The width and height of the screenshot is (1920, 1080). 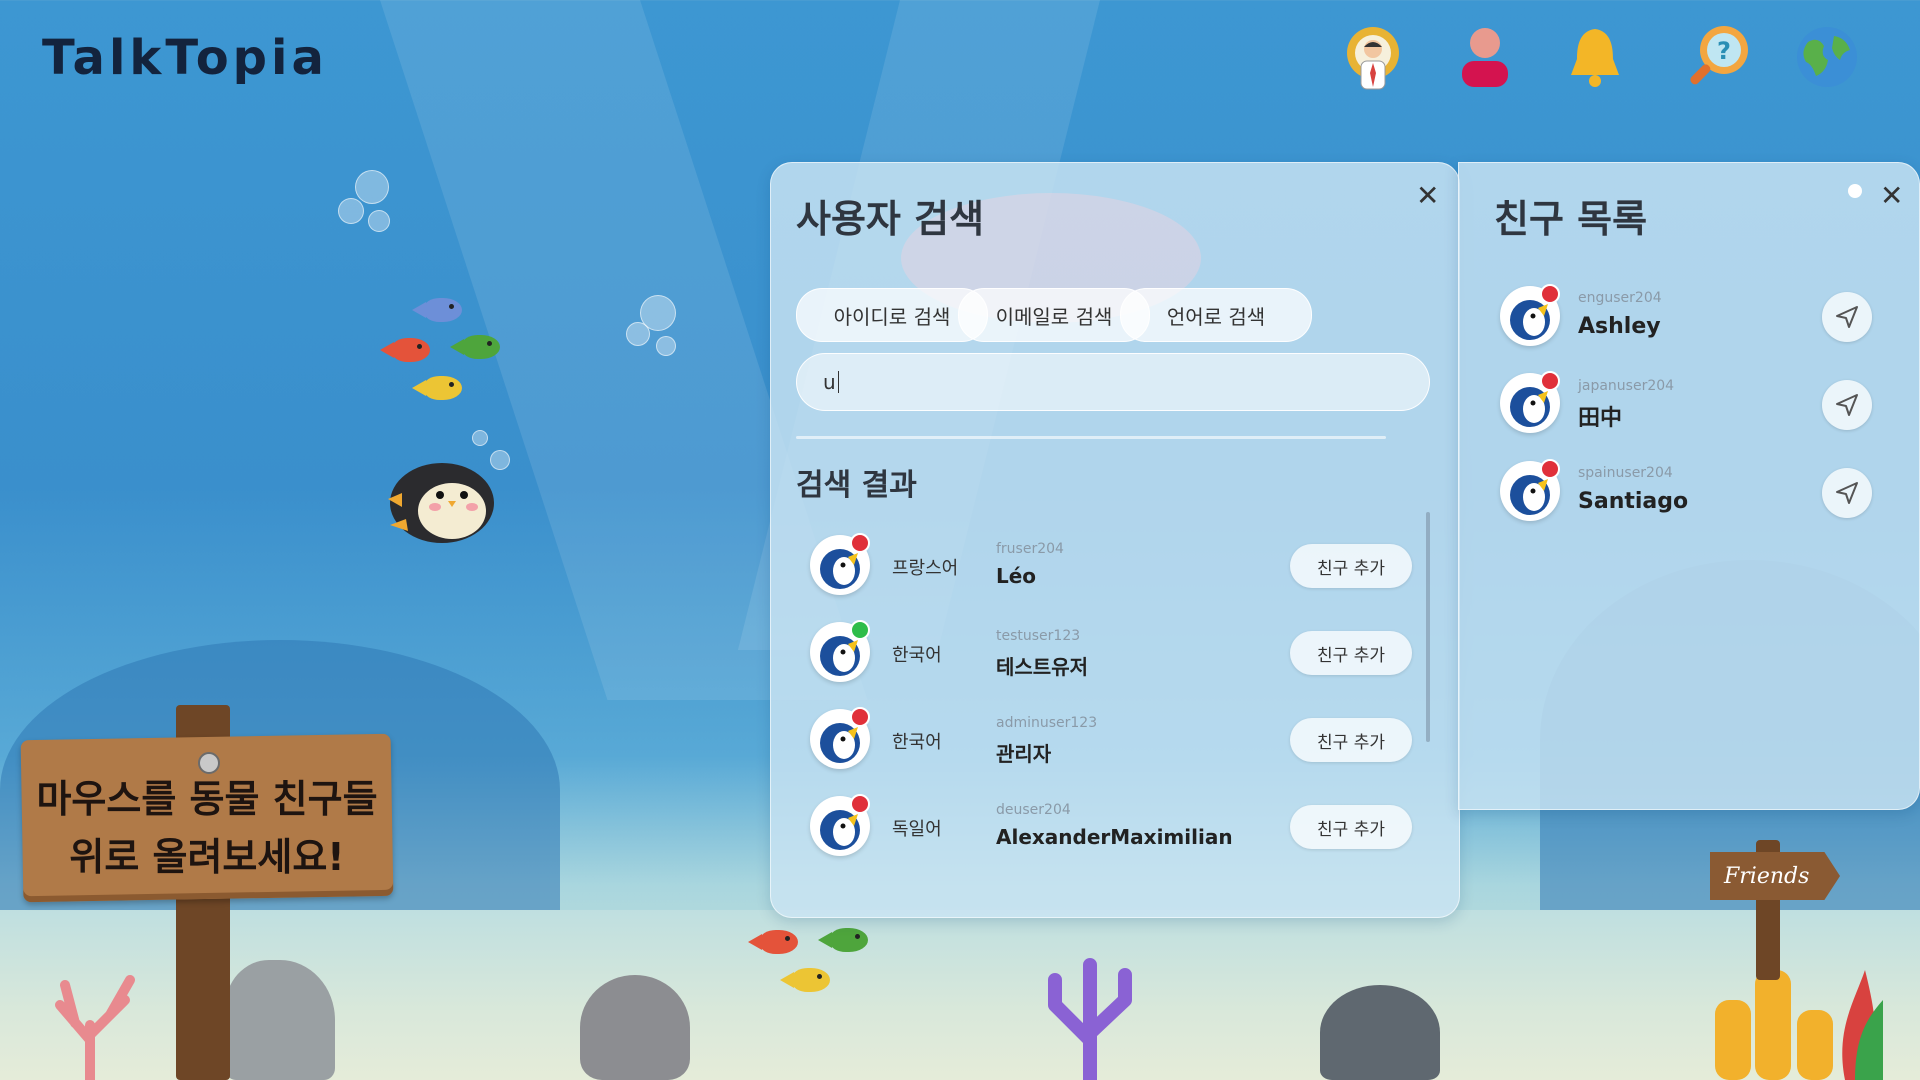 I want to click on friends-panel-title: 친구 목록, so click(x=1571, y=219).